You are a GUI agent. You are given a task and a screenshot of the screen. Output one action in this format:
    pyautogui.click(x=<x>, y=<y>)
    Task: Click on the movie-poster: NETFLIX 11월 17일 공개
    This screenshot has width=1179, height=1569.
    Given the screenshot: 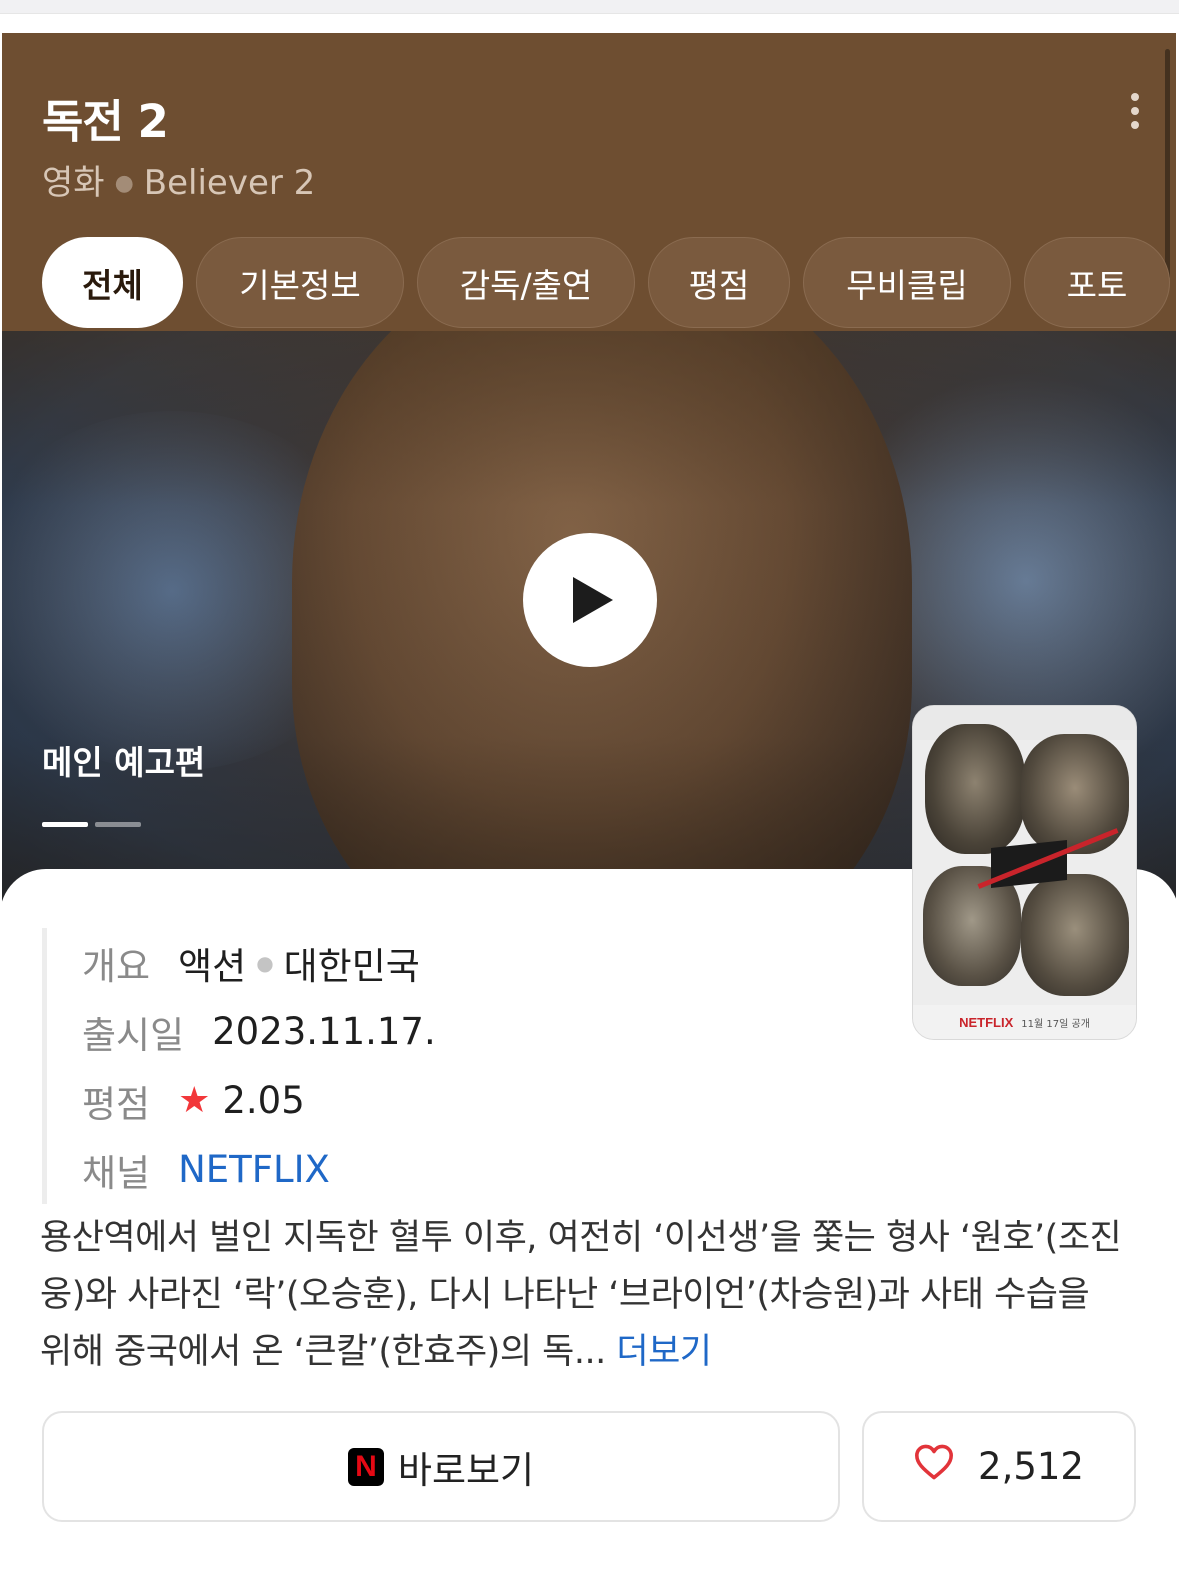 What is the action you would take?
    pyautogui.click(x=1024, y=872)
    